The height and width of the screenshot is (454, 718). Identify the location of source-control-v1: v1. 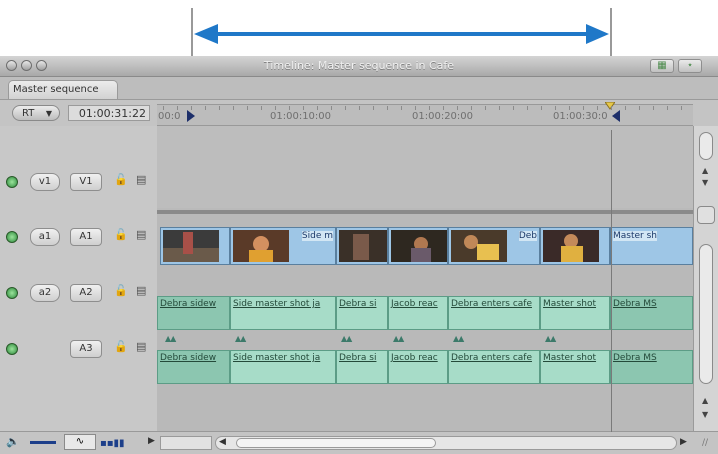
(45, 182).